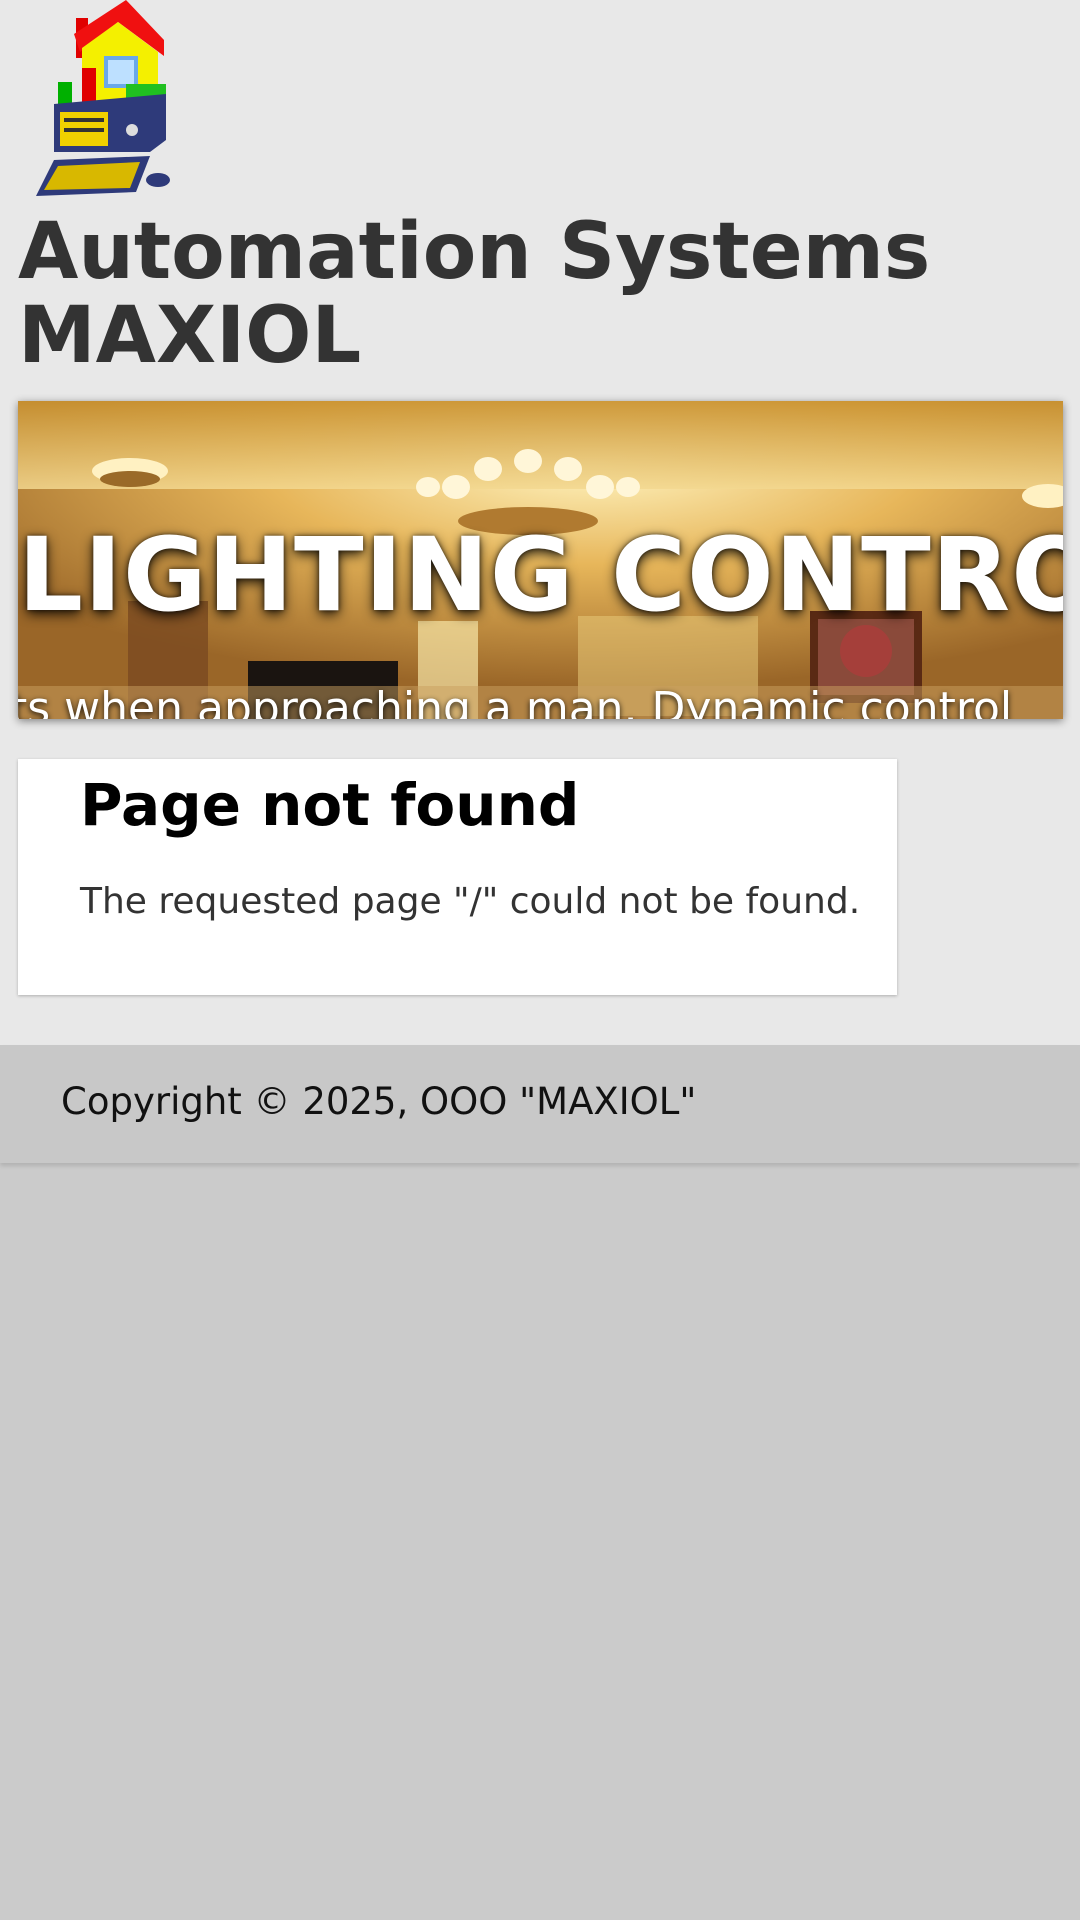 The height and width of the screenshot is (1920, 1080). I want to click on banner-heading: LIGHTING CONTROL, so click(540, 575).